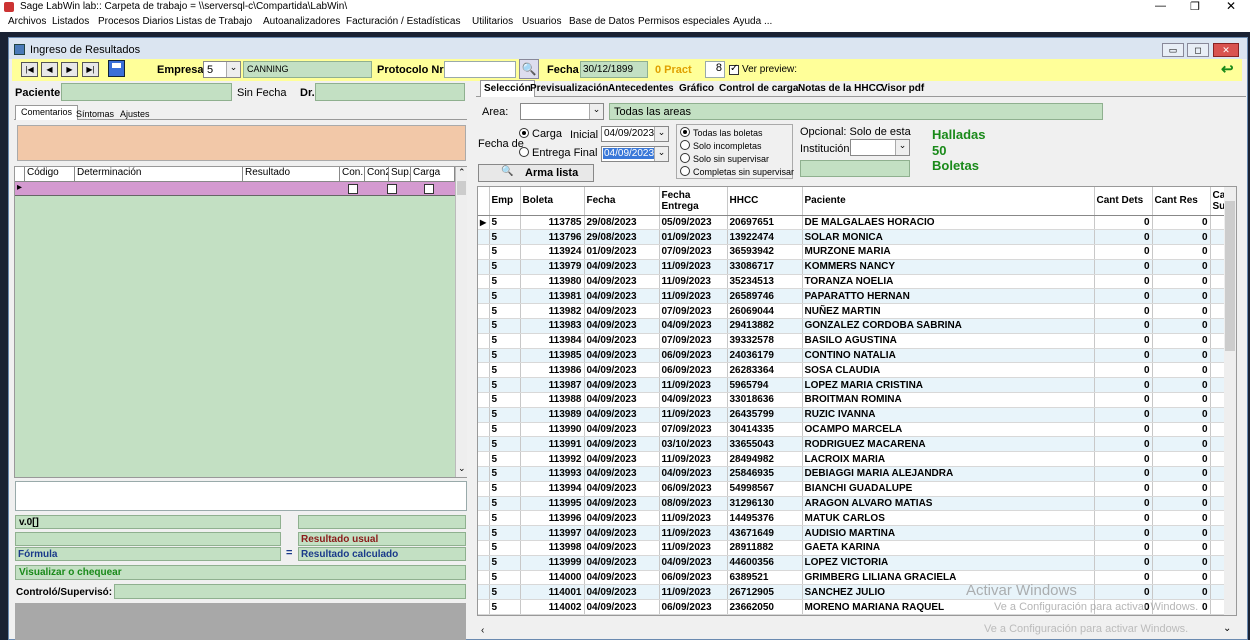  What do you see at coordinates (540, 134) in the screenshot?
I see `radio-carga: Carga` at bounding box center [540, 134].